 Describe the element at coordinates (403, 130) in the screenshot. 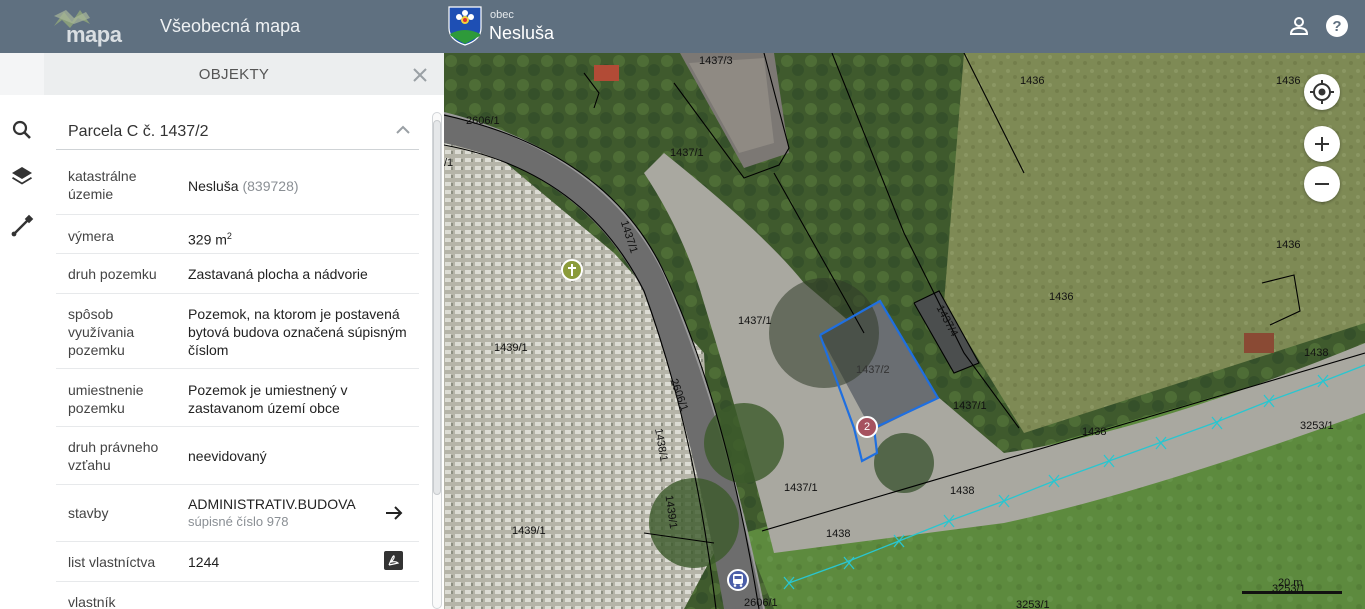

I see `chevron-up-icon` at that location.